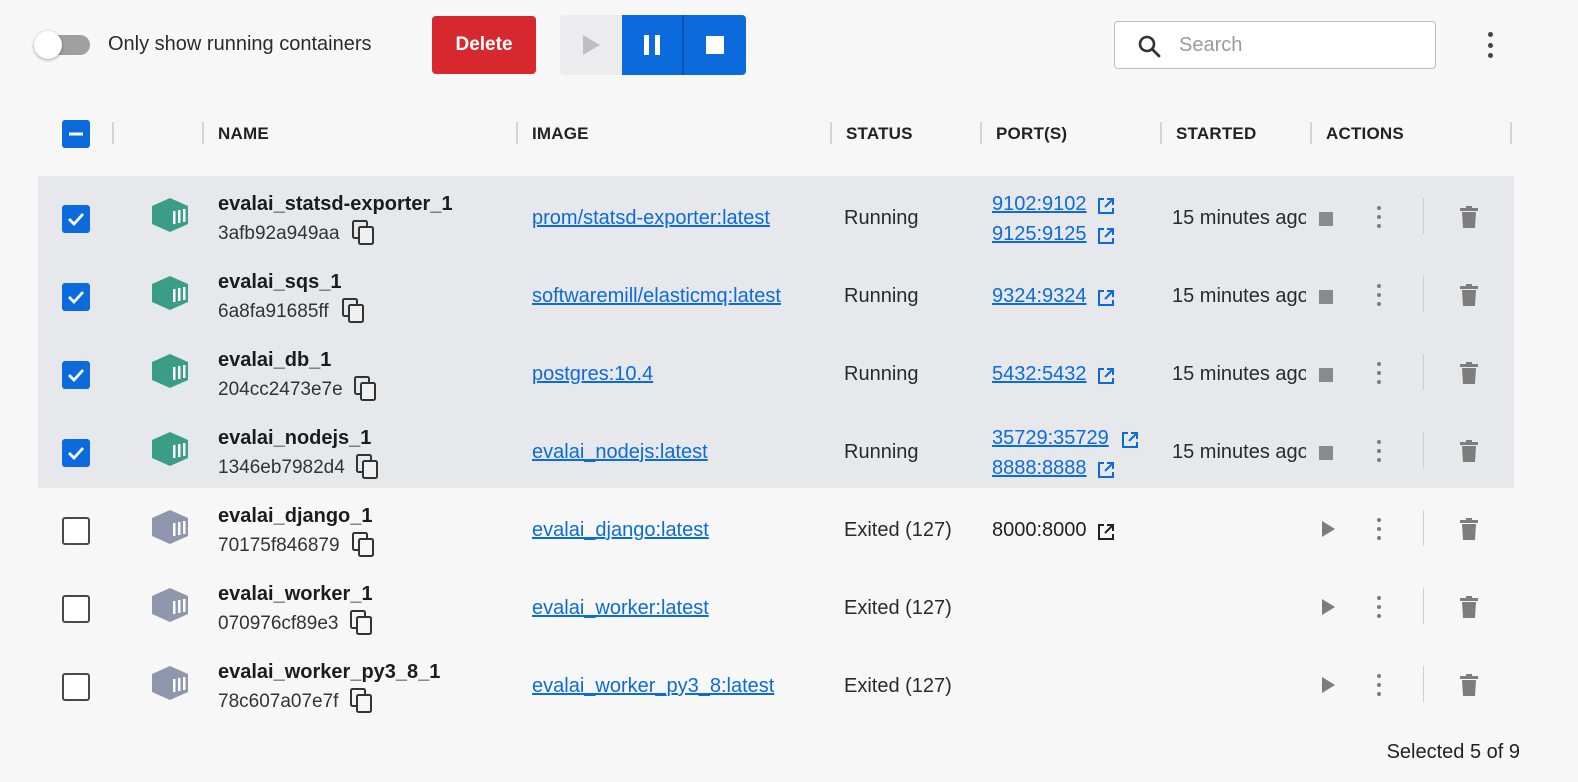 This screenshot has width=1578, height=782. What do you see at coordinates (1039, 234) in the screenshot?
I see `port-link: 9125:9125` at bounding box center [1039, 234].